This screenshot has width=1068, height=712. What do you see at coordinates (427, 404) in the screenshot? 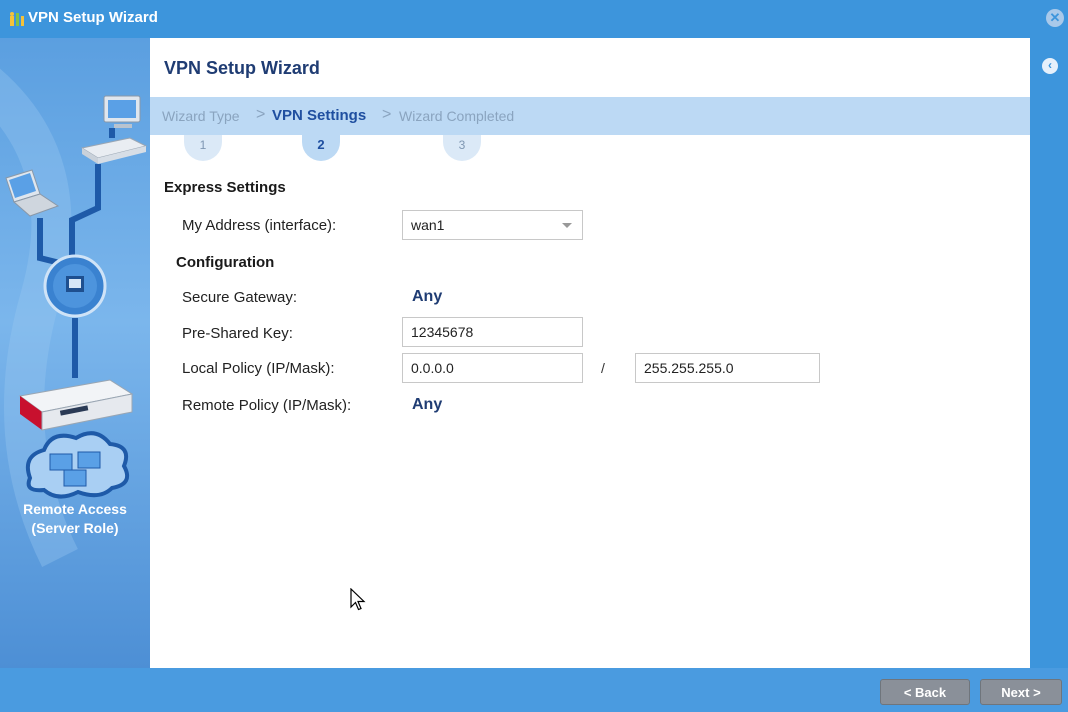
I see `remote-policy-value: Any` at bounding box center [427, 404].